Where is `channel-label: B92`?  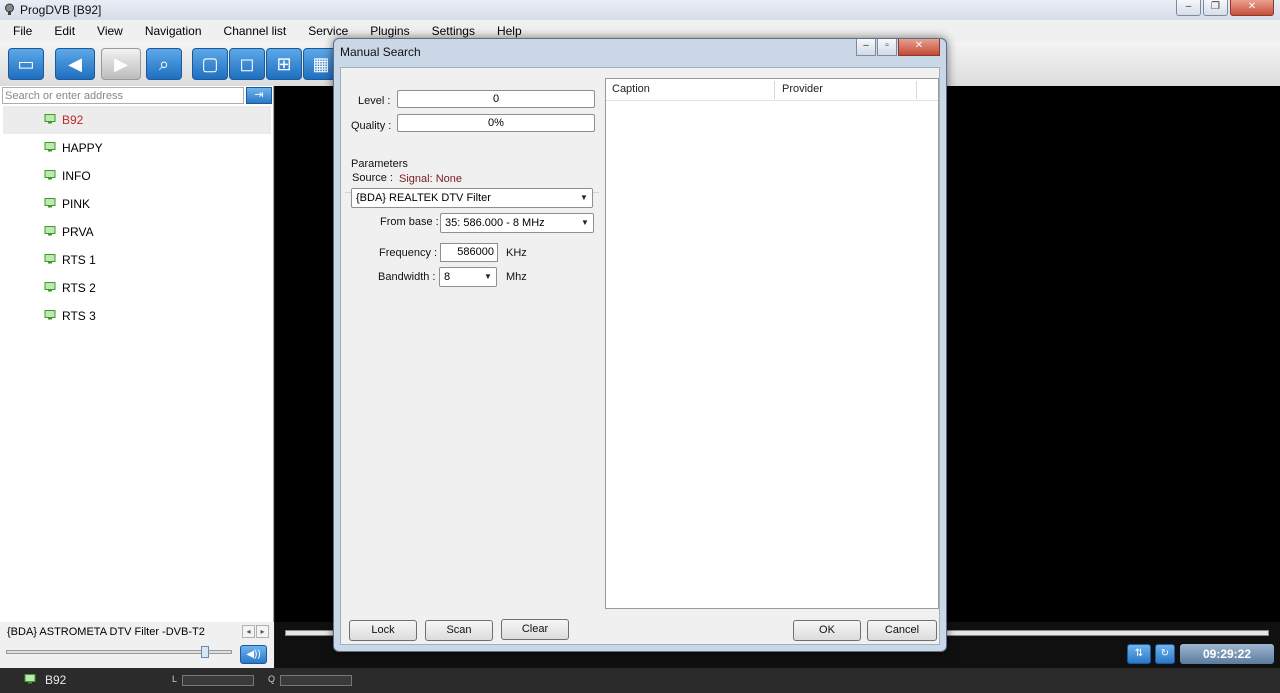
channel-label: B92 is located at coordinates (73, 120).